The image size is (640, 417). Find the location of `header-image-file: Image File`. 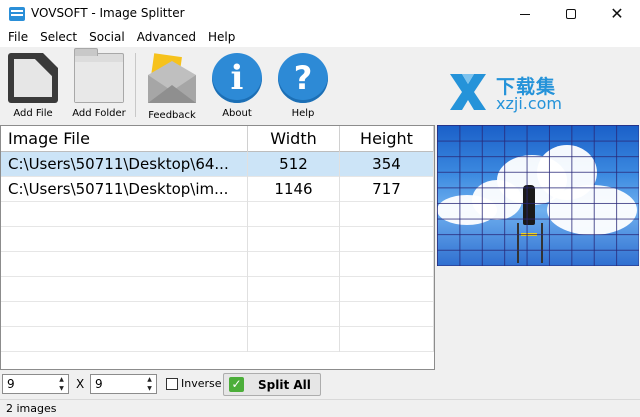

header-image-file: Image File is located at coordinates (124, 139).